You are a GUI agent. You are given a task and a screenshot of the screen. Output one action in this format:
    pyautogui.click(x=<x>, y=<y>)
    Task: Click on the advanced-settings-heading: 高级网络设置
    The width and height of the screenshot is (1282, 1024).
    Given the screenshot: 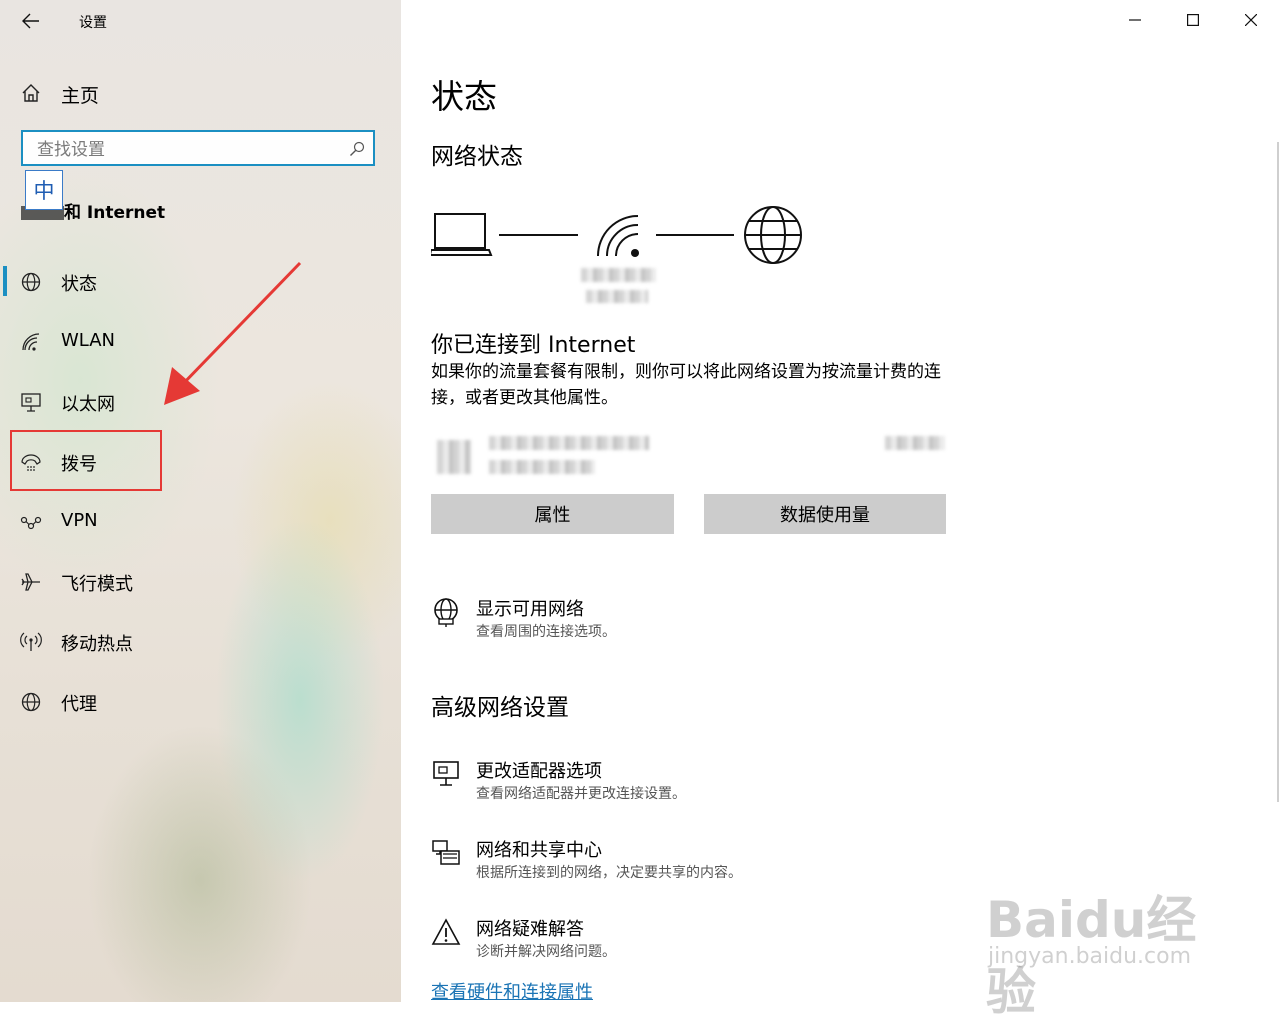 What is the action you would take?
    pyautogui.click(x=500, y=708)
    